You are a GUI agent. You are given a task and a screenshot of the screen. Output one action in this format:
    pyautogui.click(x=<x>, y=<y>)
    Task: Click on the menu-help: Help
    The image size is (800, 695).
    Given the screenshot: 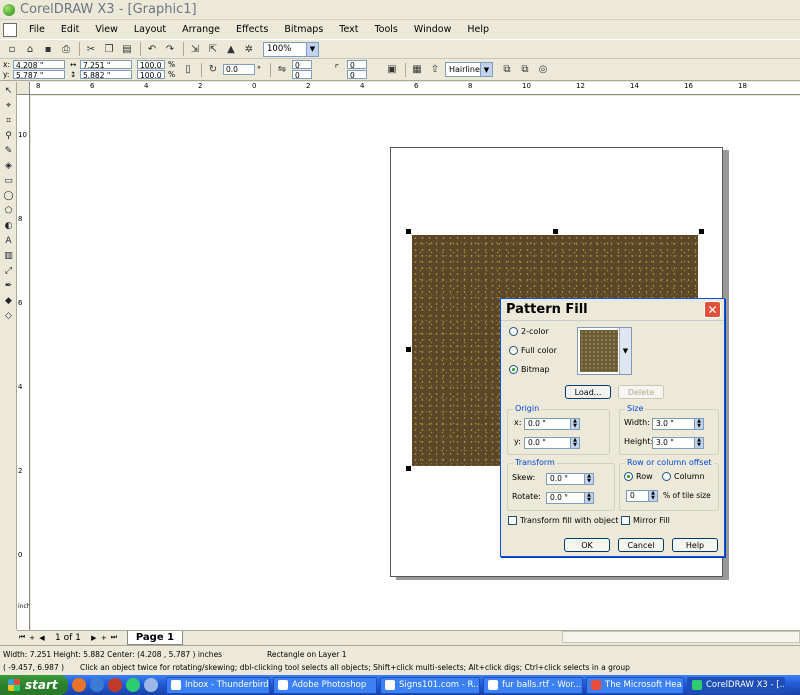 What is the action you would take?
    pyautogui.click(x=478, y=29)
    